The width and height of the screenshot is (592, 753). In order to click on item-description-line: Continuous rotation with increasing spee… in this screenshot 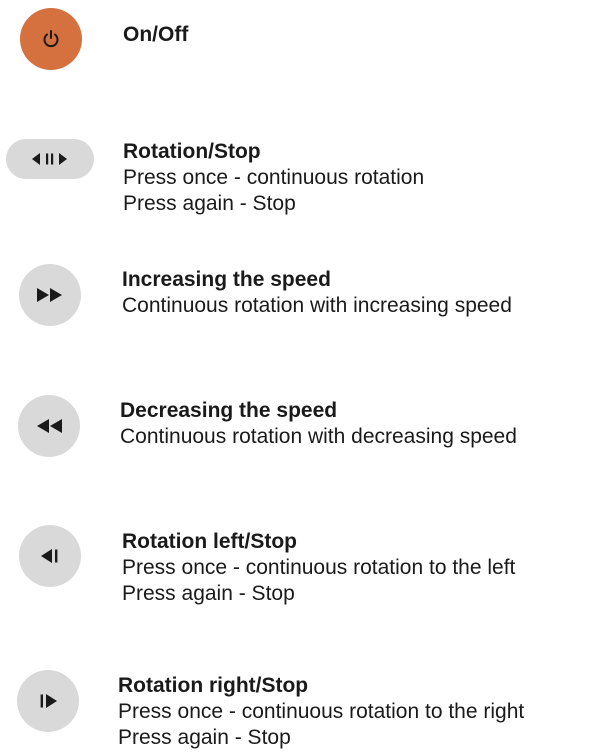, I will do `click(317, 305)`.